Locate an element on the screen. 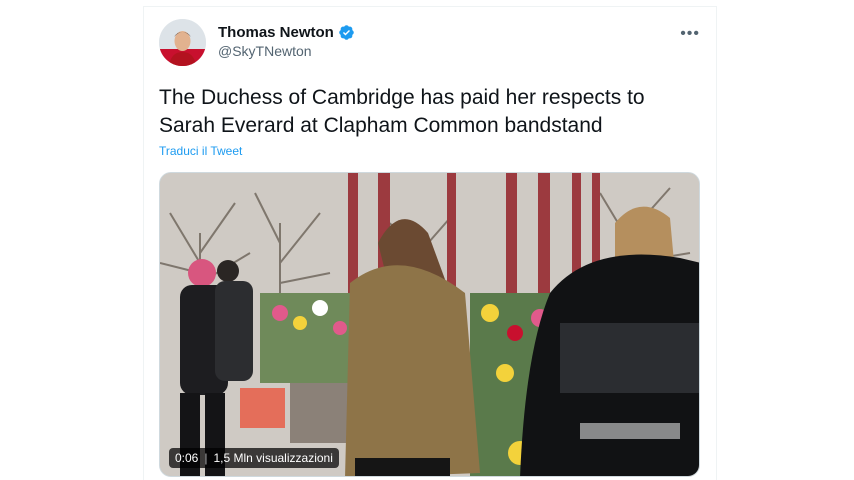 This screenshot has height=480, width=854. verified-badge-icon is located at coordinates (346, 32).